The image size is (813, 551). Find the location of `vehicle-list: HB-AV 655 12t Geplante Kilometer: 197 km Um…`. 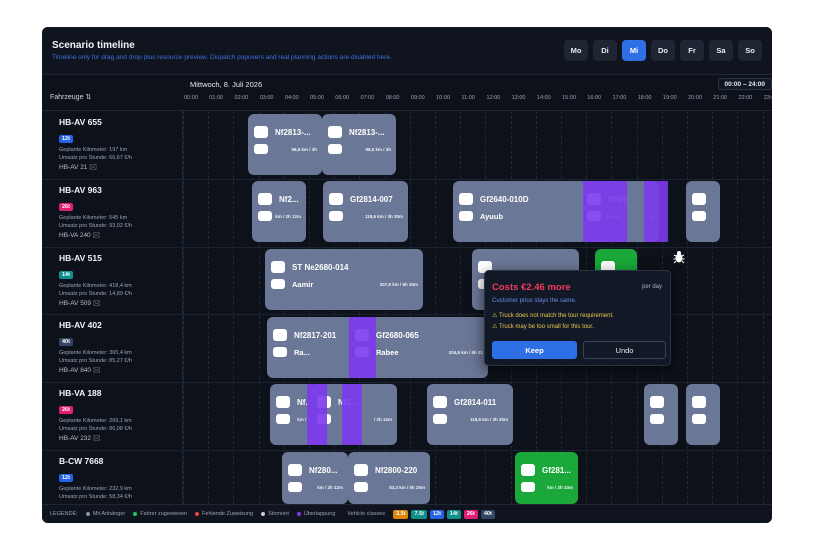

vehicle-list: HB-AV 655 12t Geplante Kilometer: 197 km Um… is located at coordinates (112, 307).